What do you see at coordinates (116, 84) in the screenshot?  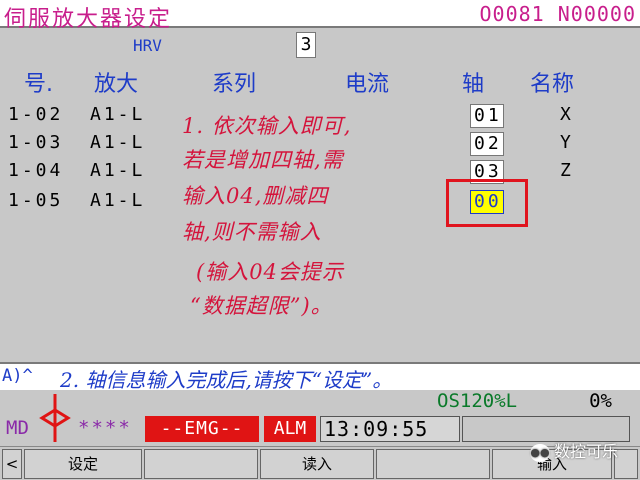 I see `col-header-amp: 放大` at bounding box center [116, 84].